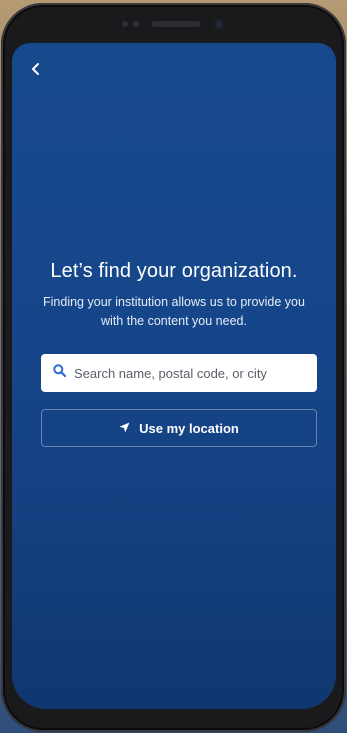 This screenshot has height=733, width=347. Describe the element at coordinates (174, 271) in the screenshot. I see `page-title: Let’s find your organization.` at that location.